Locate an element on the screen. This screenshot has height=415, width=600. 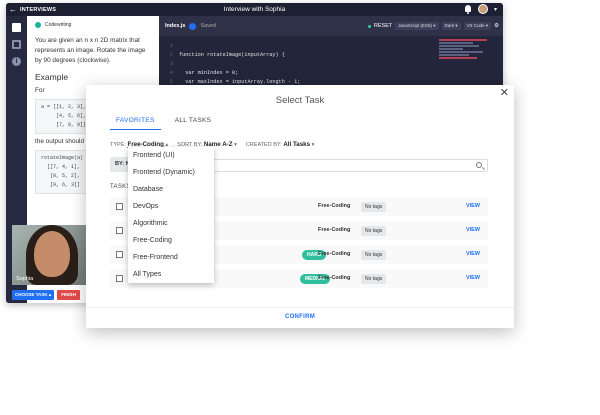
keymap-select: VS Code ▾ is located at coordinates (477, 26).